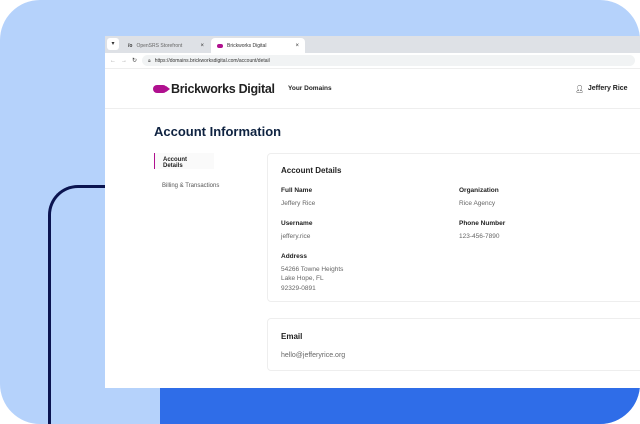 The height and width of the screenshot is (424, 640). I want to click on email-value: hello@jefferyrice.org, so click(313, 355).